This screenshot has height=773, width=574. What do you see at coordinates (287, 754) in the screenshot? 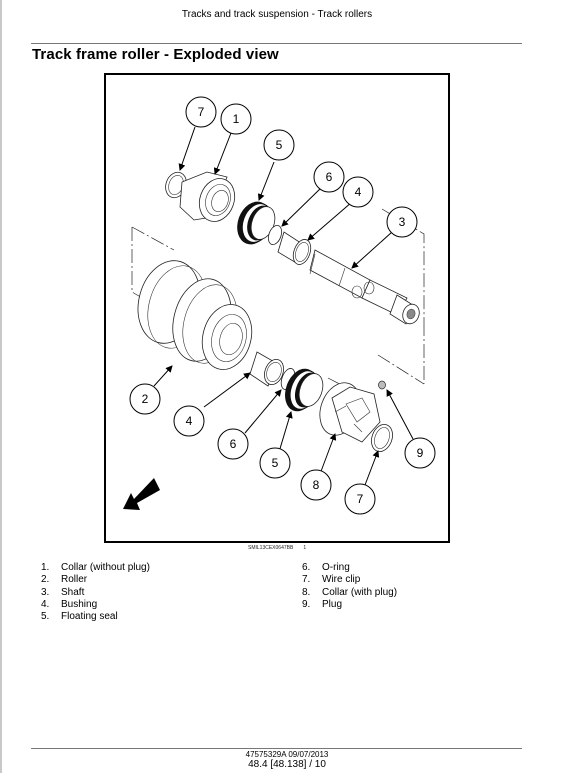
I see `footer-document-ref: 47575329A 09/07/2013` at bounding box center [287, 754].